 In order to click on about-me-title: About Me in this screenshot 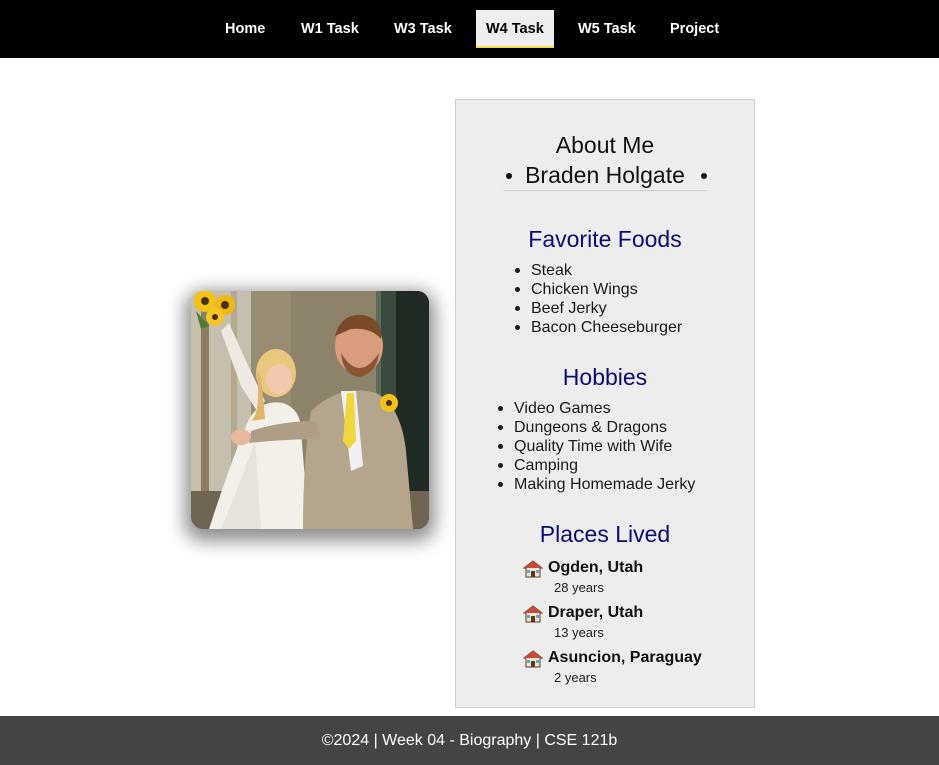, I will do `click(605, 145)`.